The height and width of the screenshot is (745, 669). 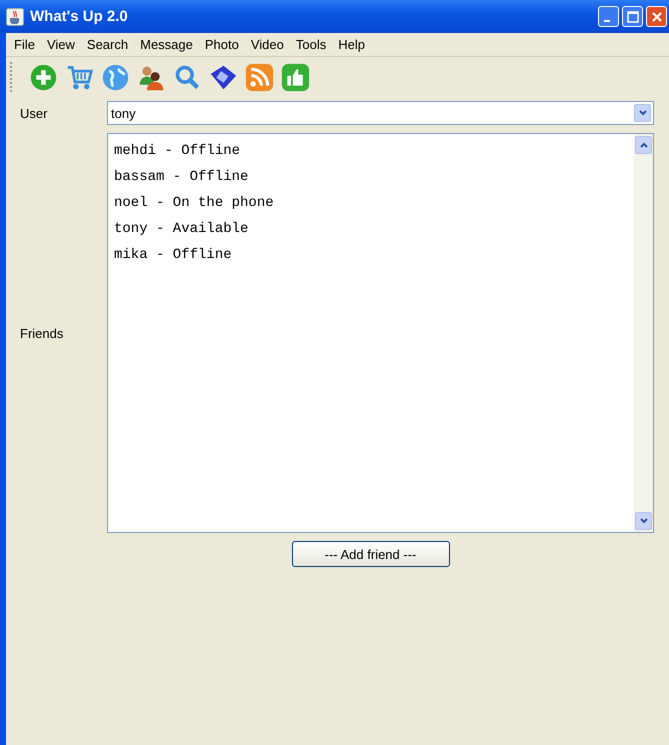 I want to click on minimize-icon, so click(x=607, y=21).